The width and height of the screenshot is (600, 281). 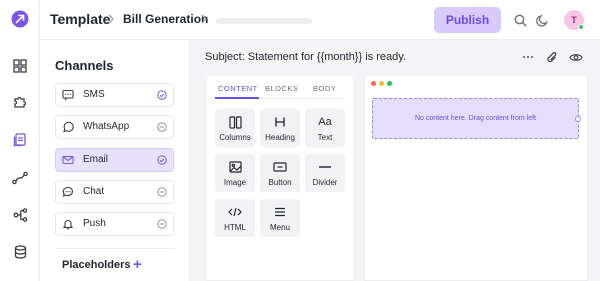 What do you see at coordinates (235, 122) in the screenshot?
I see `columns-icon` at bounding box center [235, 122].